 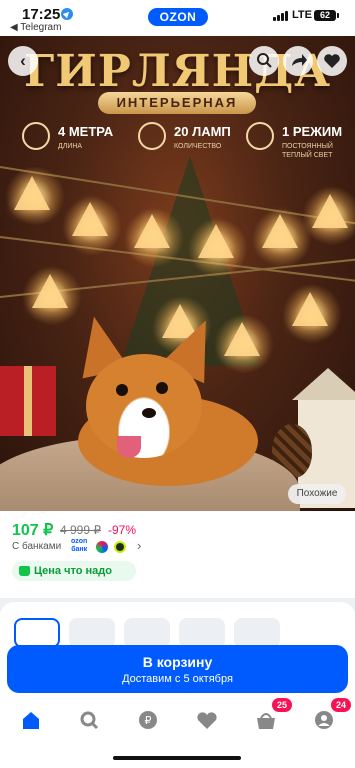 I want to click on search-button, so click(x=264, y=61).